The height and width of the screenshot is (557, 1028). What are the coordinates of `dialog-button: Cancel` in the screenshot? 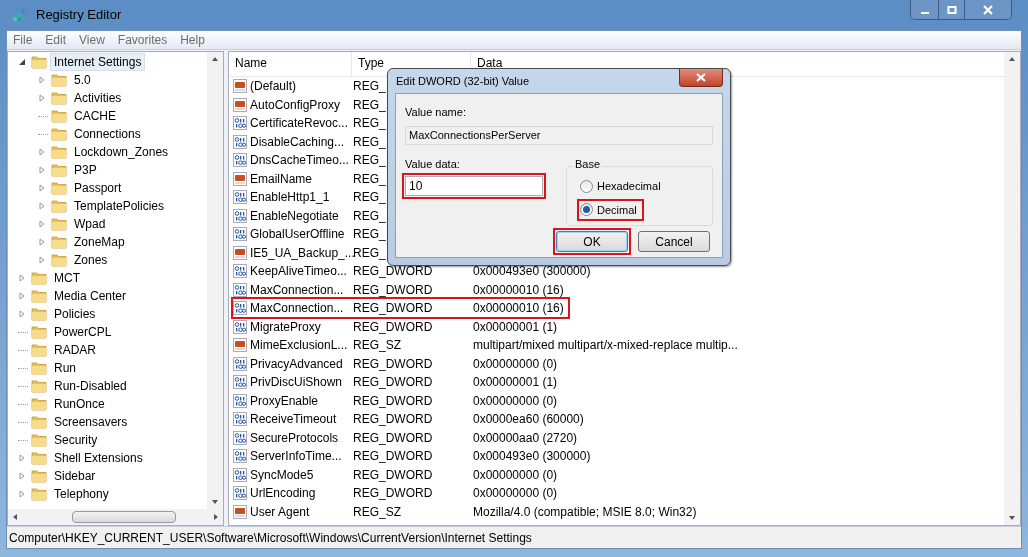 It's located at (674, 241).